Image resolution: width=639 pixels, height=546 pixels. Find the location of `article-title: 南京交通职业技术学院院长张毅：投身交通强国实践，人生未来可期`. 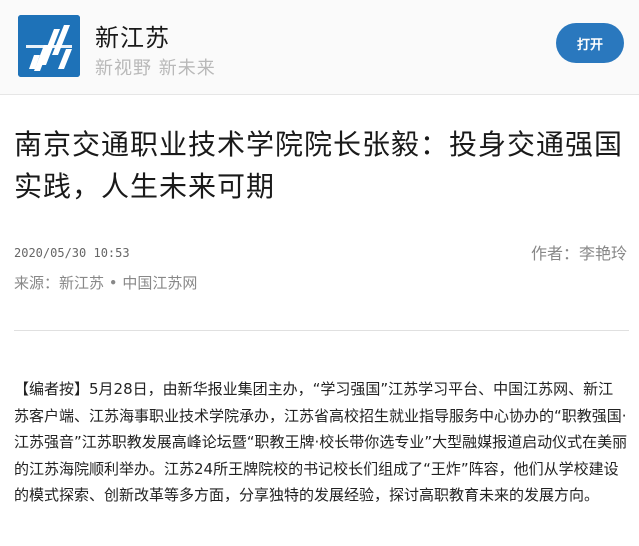

article-title: 南京交通职业技术学院院长张毅：投身交通强国实践，人生未来可期 is located at coordinates (319, 165).